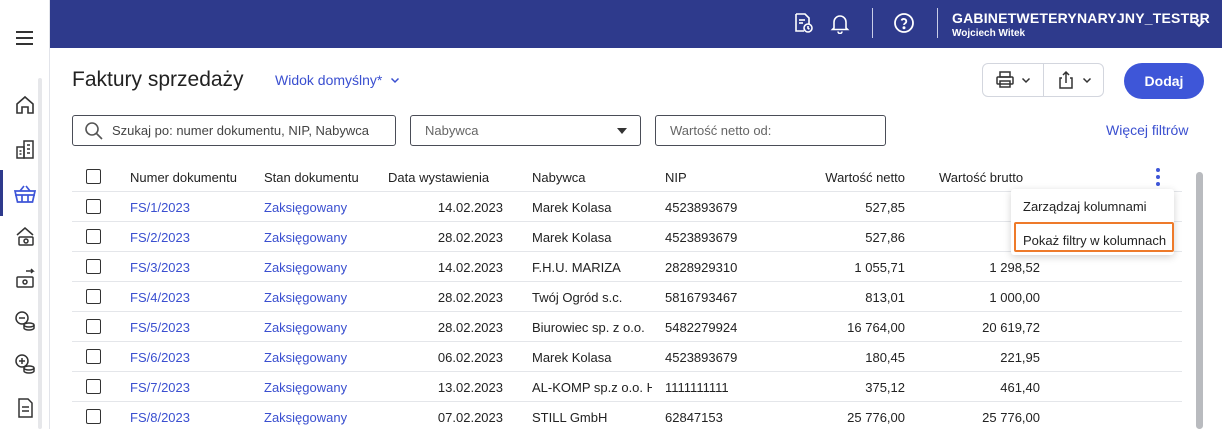  What do you see at coordinates (25, 105) in the screenshot?
I see `home-icon` at bounding box center [25, 105].